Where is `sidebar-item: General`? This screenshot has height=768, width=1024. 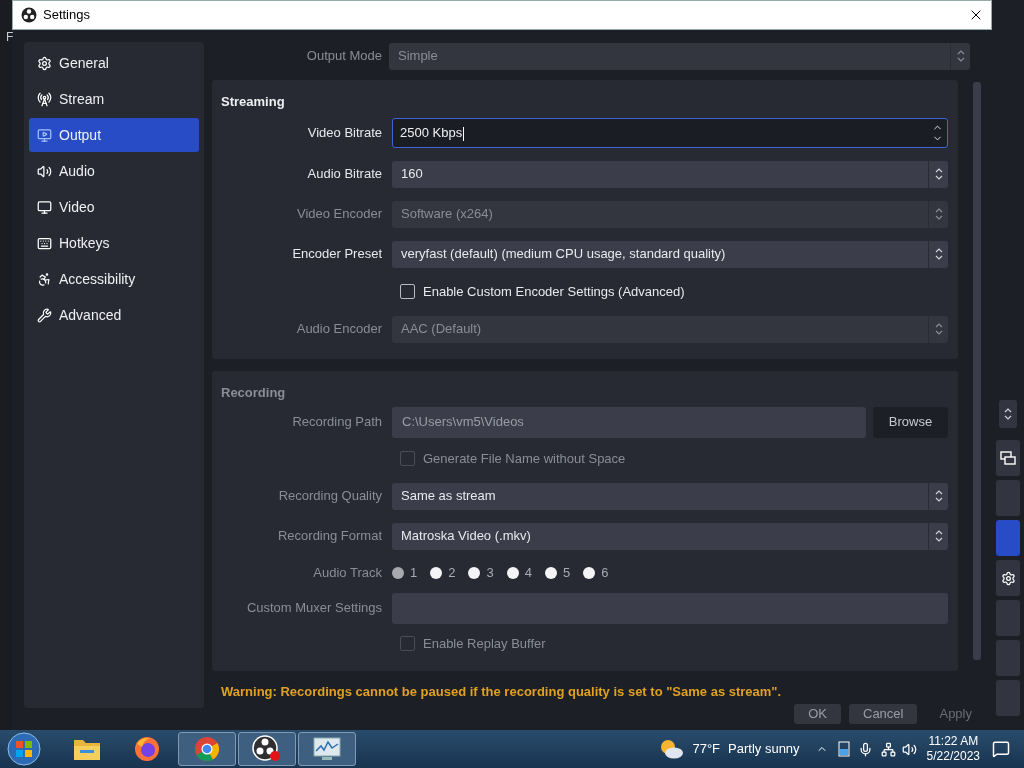
sidebar-item: General is located at coordinates (114, 63).